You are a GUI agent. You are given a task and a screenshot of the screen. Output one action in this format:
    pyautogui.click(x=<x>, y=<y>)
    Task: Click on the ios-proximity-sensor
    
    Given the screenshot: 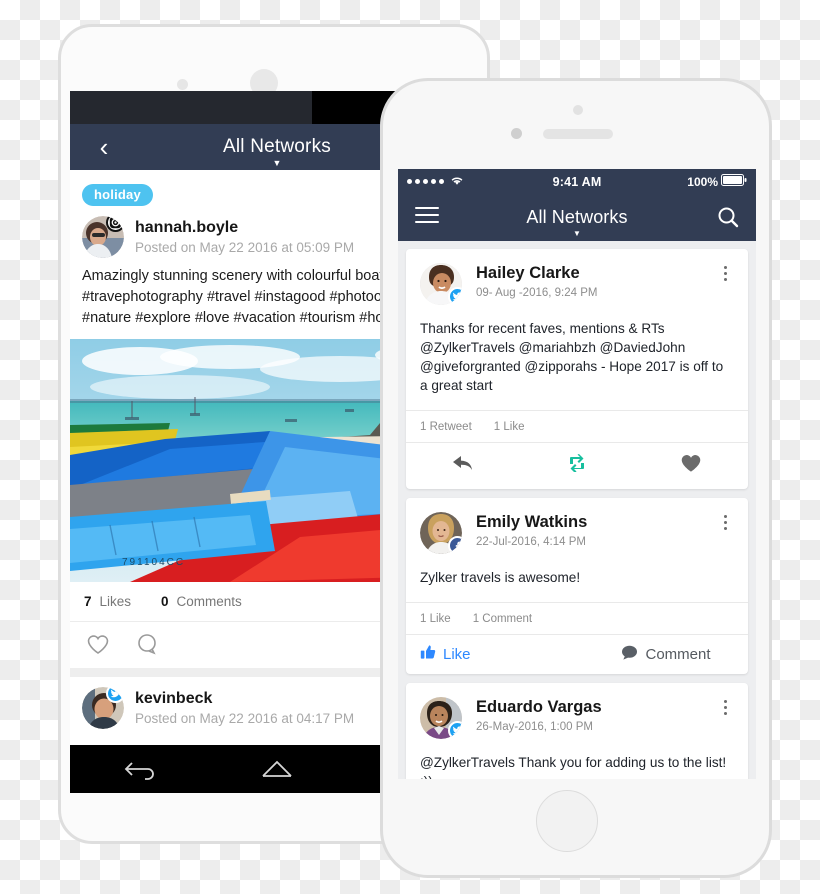 What is the action you would take?
    pyautogui.click(x=516, y=133)
    